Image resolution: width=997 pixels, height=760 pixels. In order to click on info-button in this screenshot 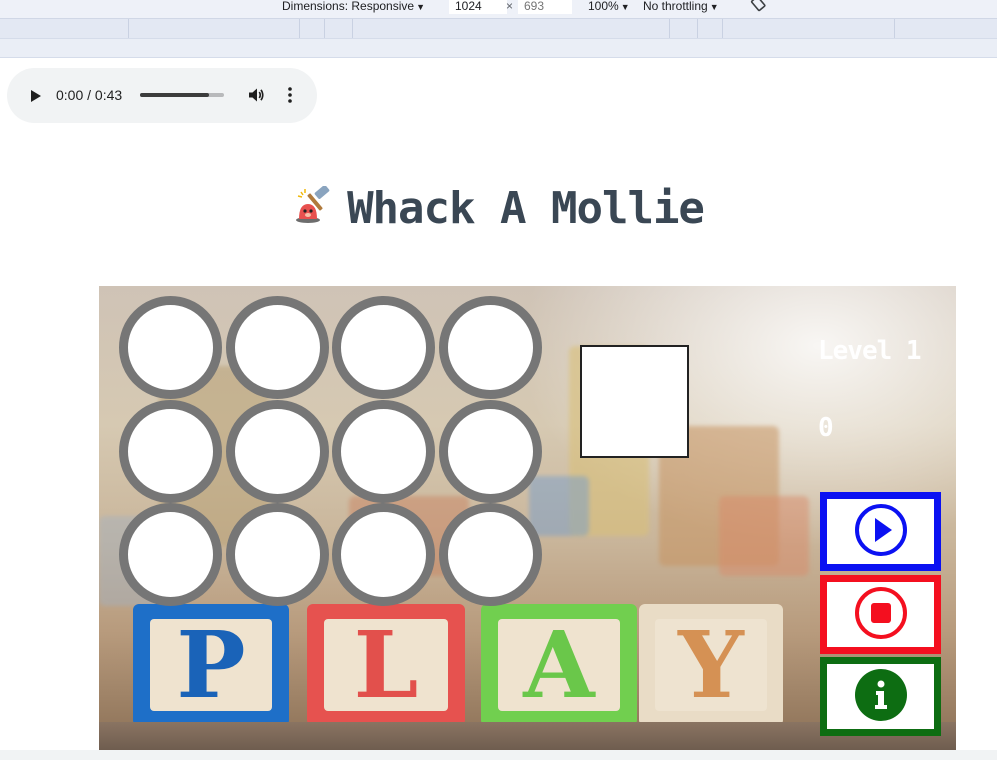, I will do `click(880, 696)`.